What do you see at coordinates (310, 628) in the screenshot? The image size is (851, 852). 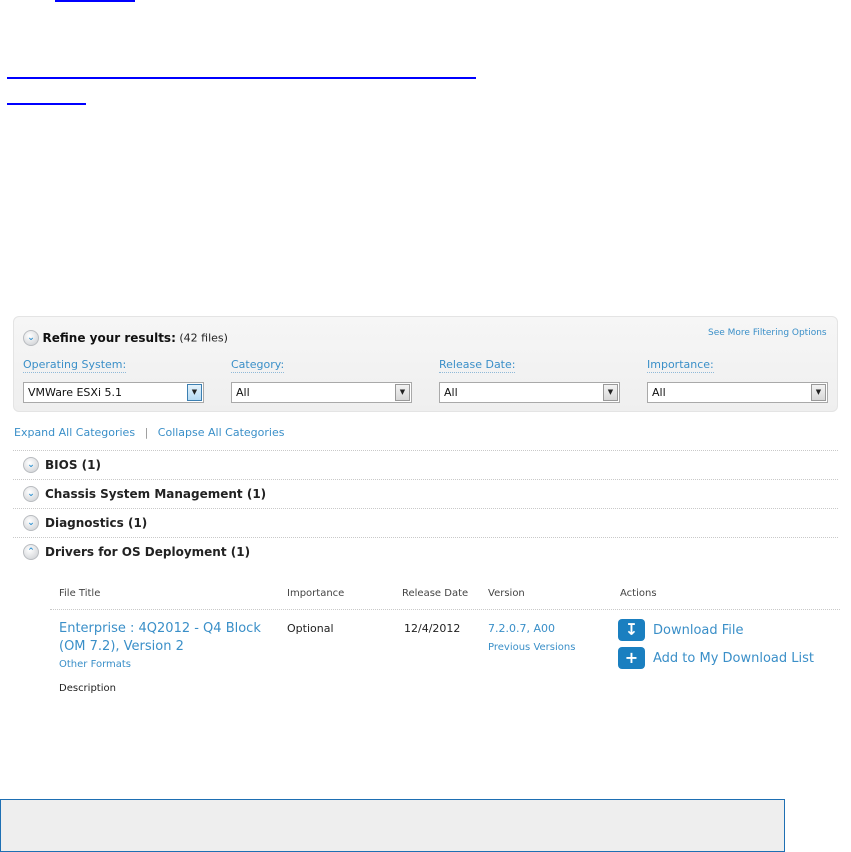 I see `importance-value: Optional` at bounding box center [310, 628].